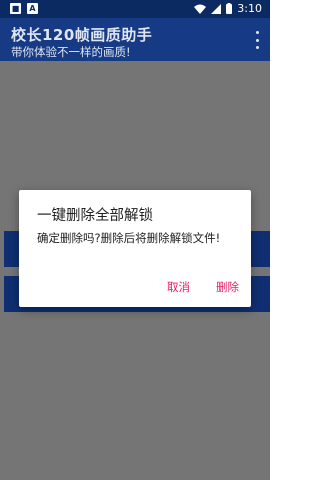 This screenshot has width=320, height=480. I want to click on app-title: 校长120帧画质助手, so click(82, 35).